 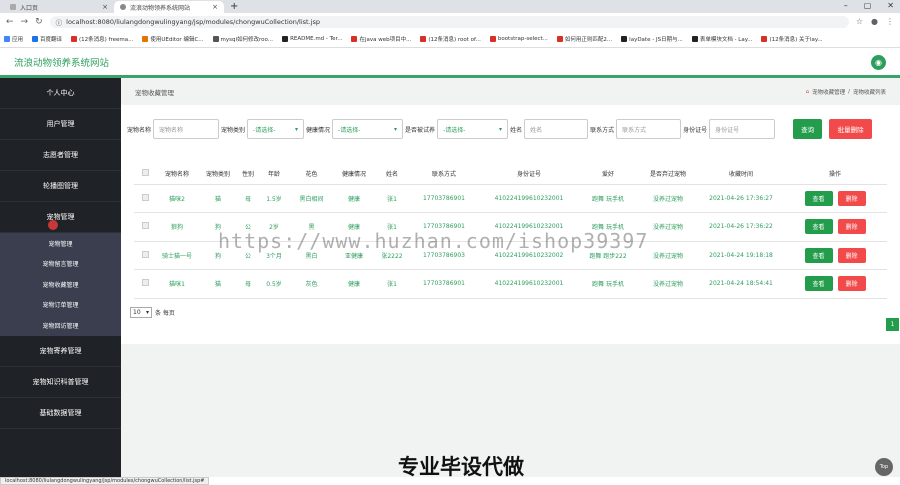 I want to click on info-icon: ⓘ, so click(x=59, y=22).